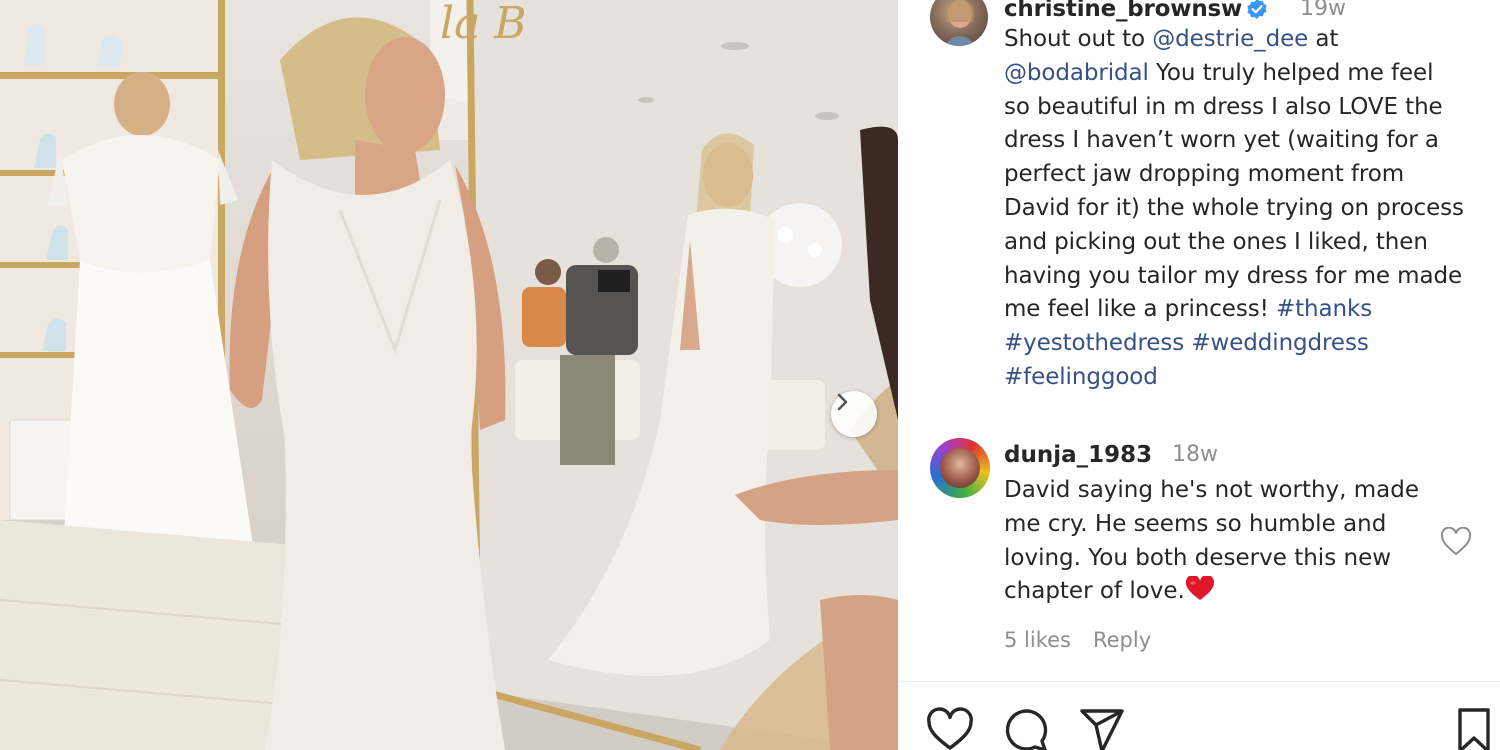  I want to click on caption-text: me feel like a princess!, so click(1140, 309).